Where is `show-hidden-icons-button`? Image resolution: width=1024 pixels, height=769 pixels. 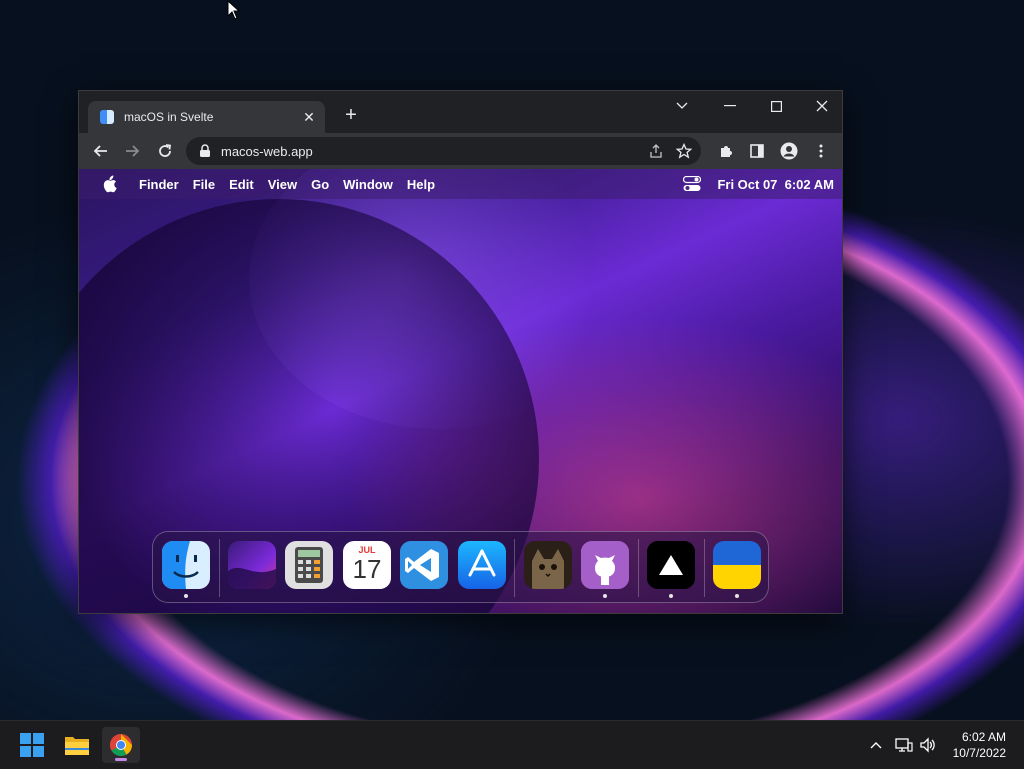
show-hidden-icons-button is located at coordinates (876, 745).